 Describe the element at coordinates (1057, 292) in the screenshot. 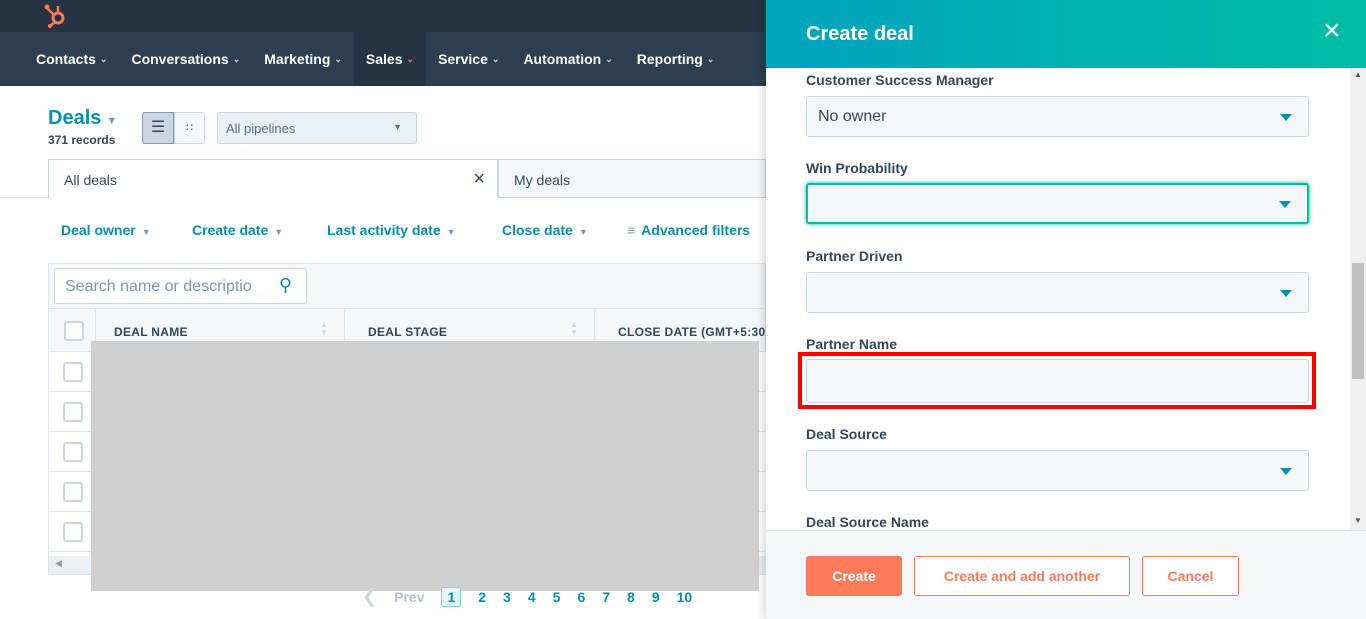

I see `partner-driven-select` at that location.